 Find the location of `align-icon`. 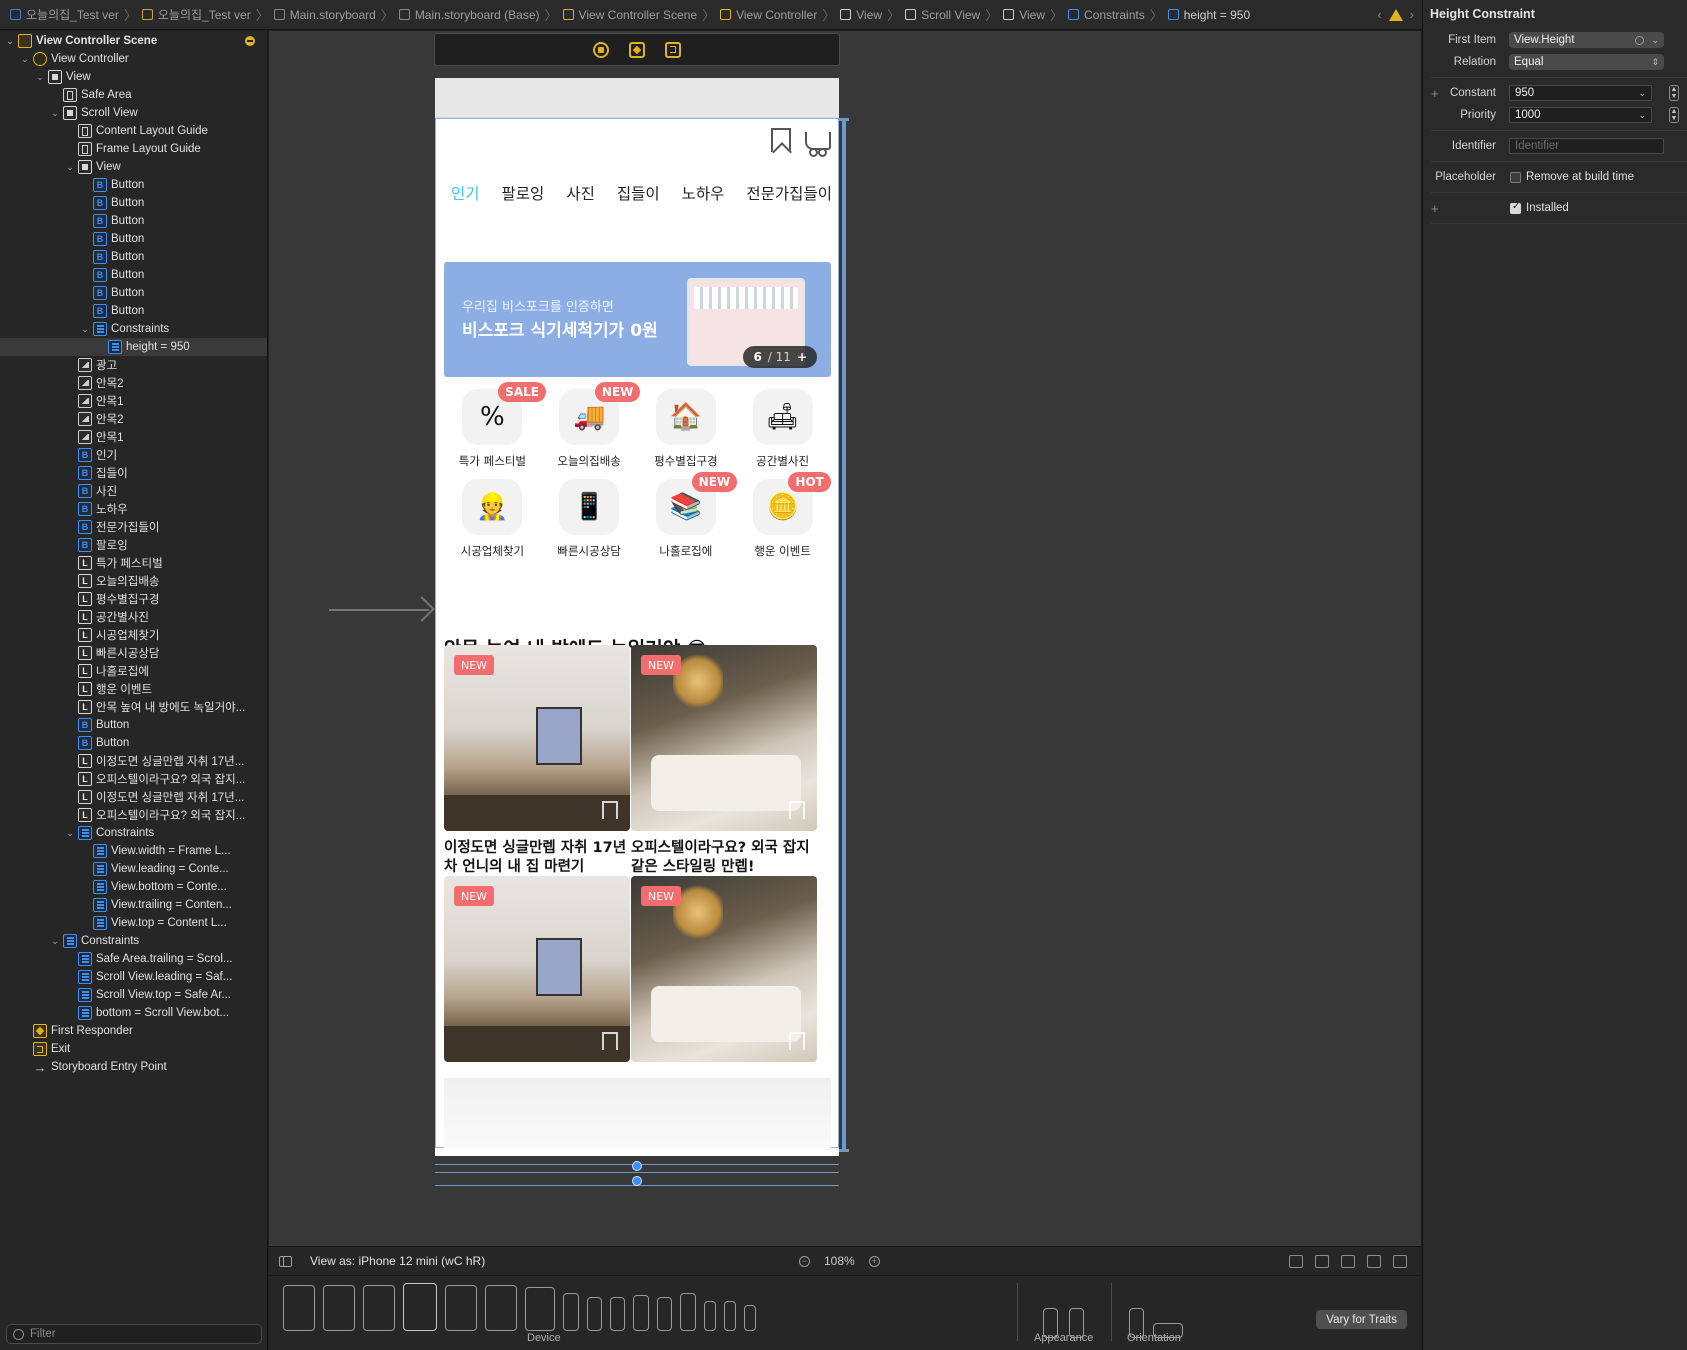

align-icon is located at coordinates (1322, 1261).